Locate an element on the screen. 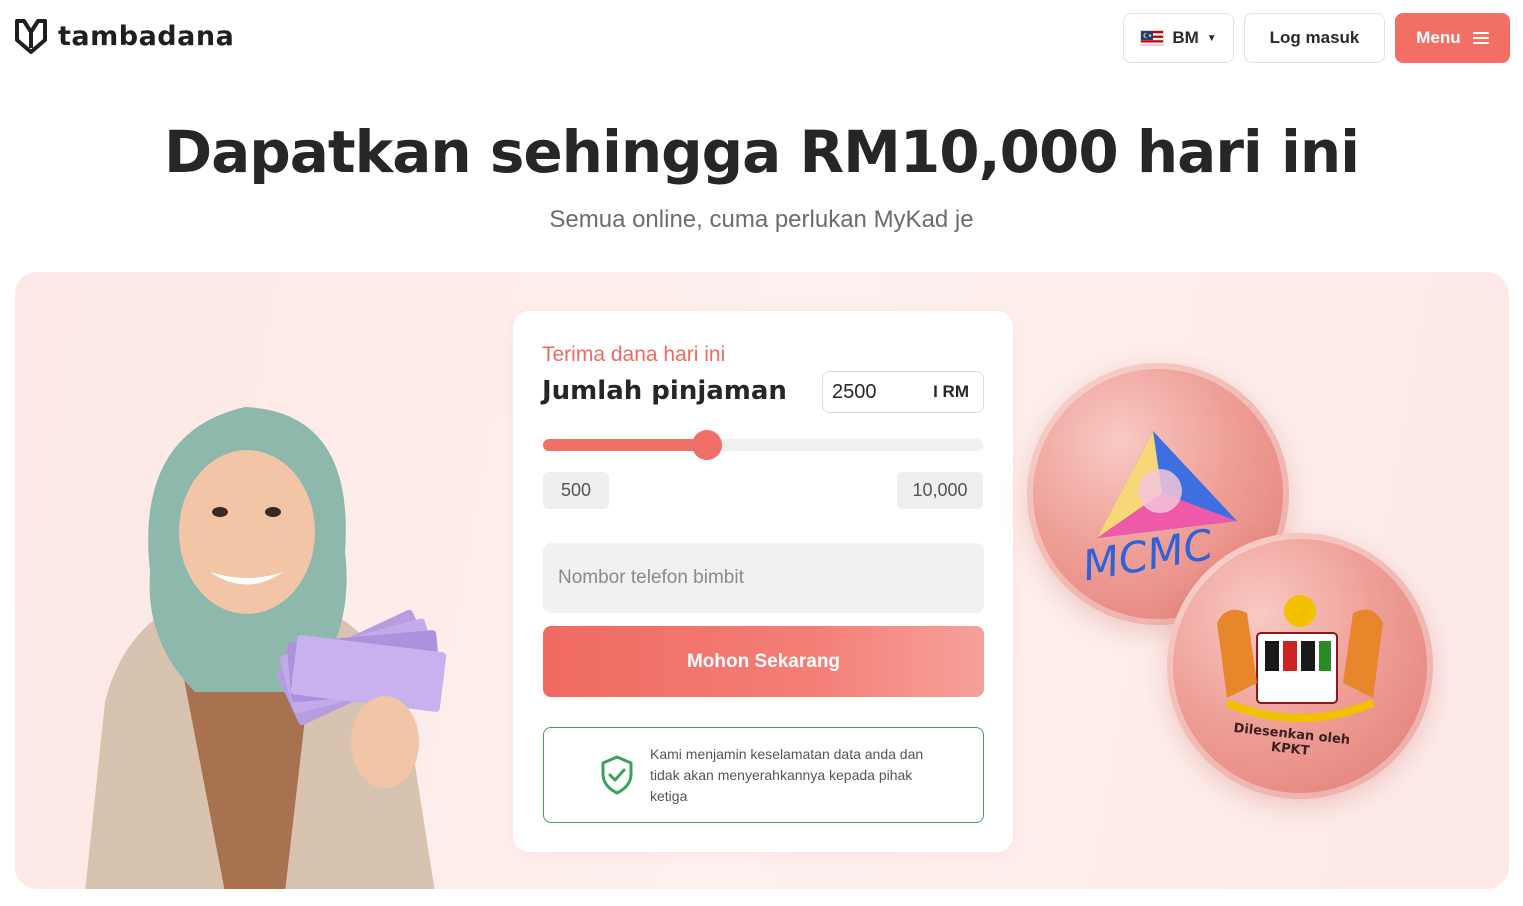 This screenshot has height=906, width=1523. slider-fill is located at coordinates (625, 445).